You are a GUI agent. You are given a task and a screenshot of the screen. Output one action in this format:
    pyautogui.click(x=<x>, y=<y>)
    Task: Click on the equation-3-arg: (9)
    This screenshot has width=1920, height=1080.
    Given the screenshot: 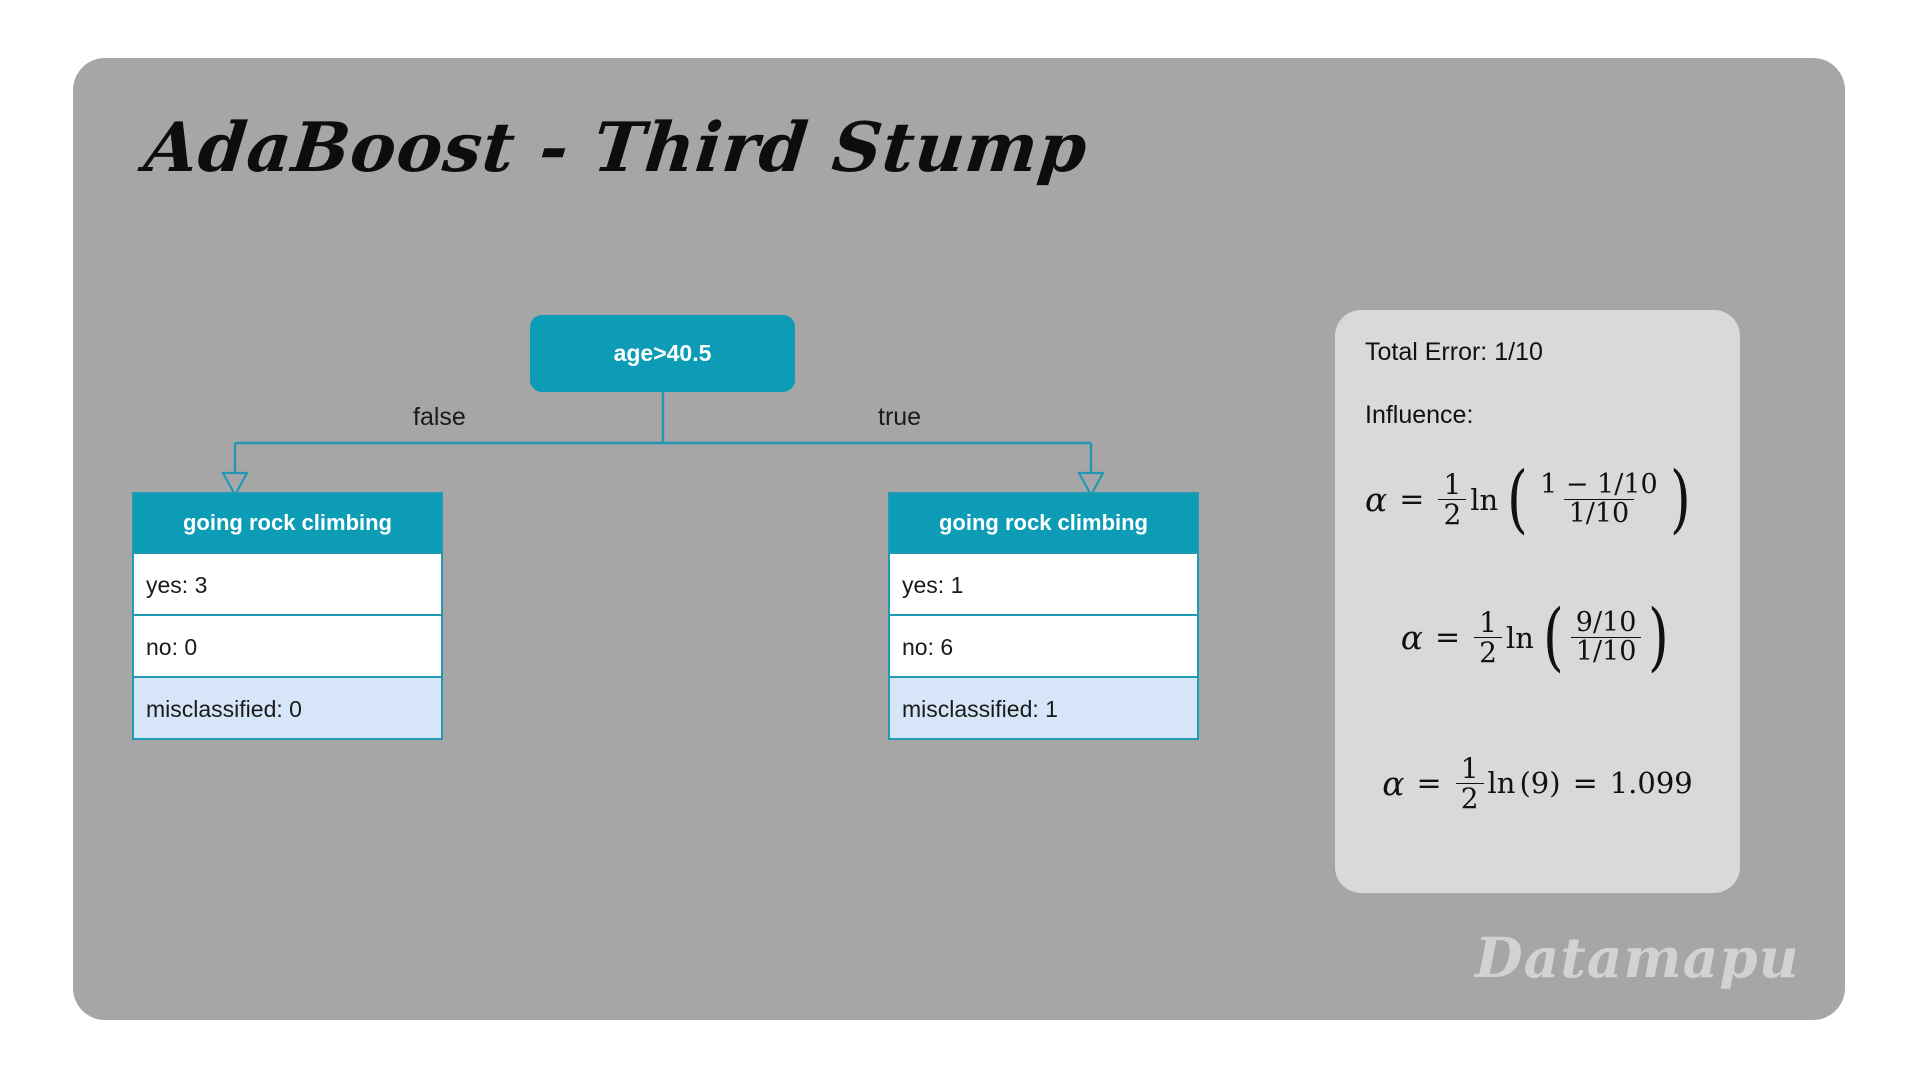 What is the action you would take?
    pyautogui.click(x=1540, y=783)
    